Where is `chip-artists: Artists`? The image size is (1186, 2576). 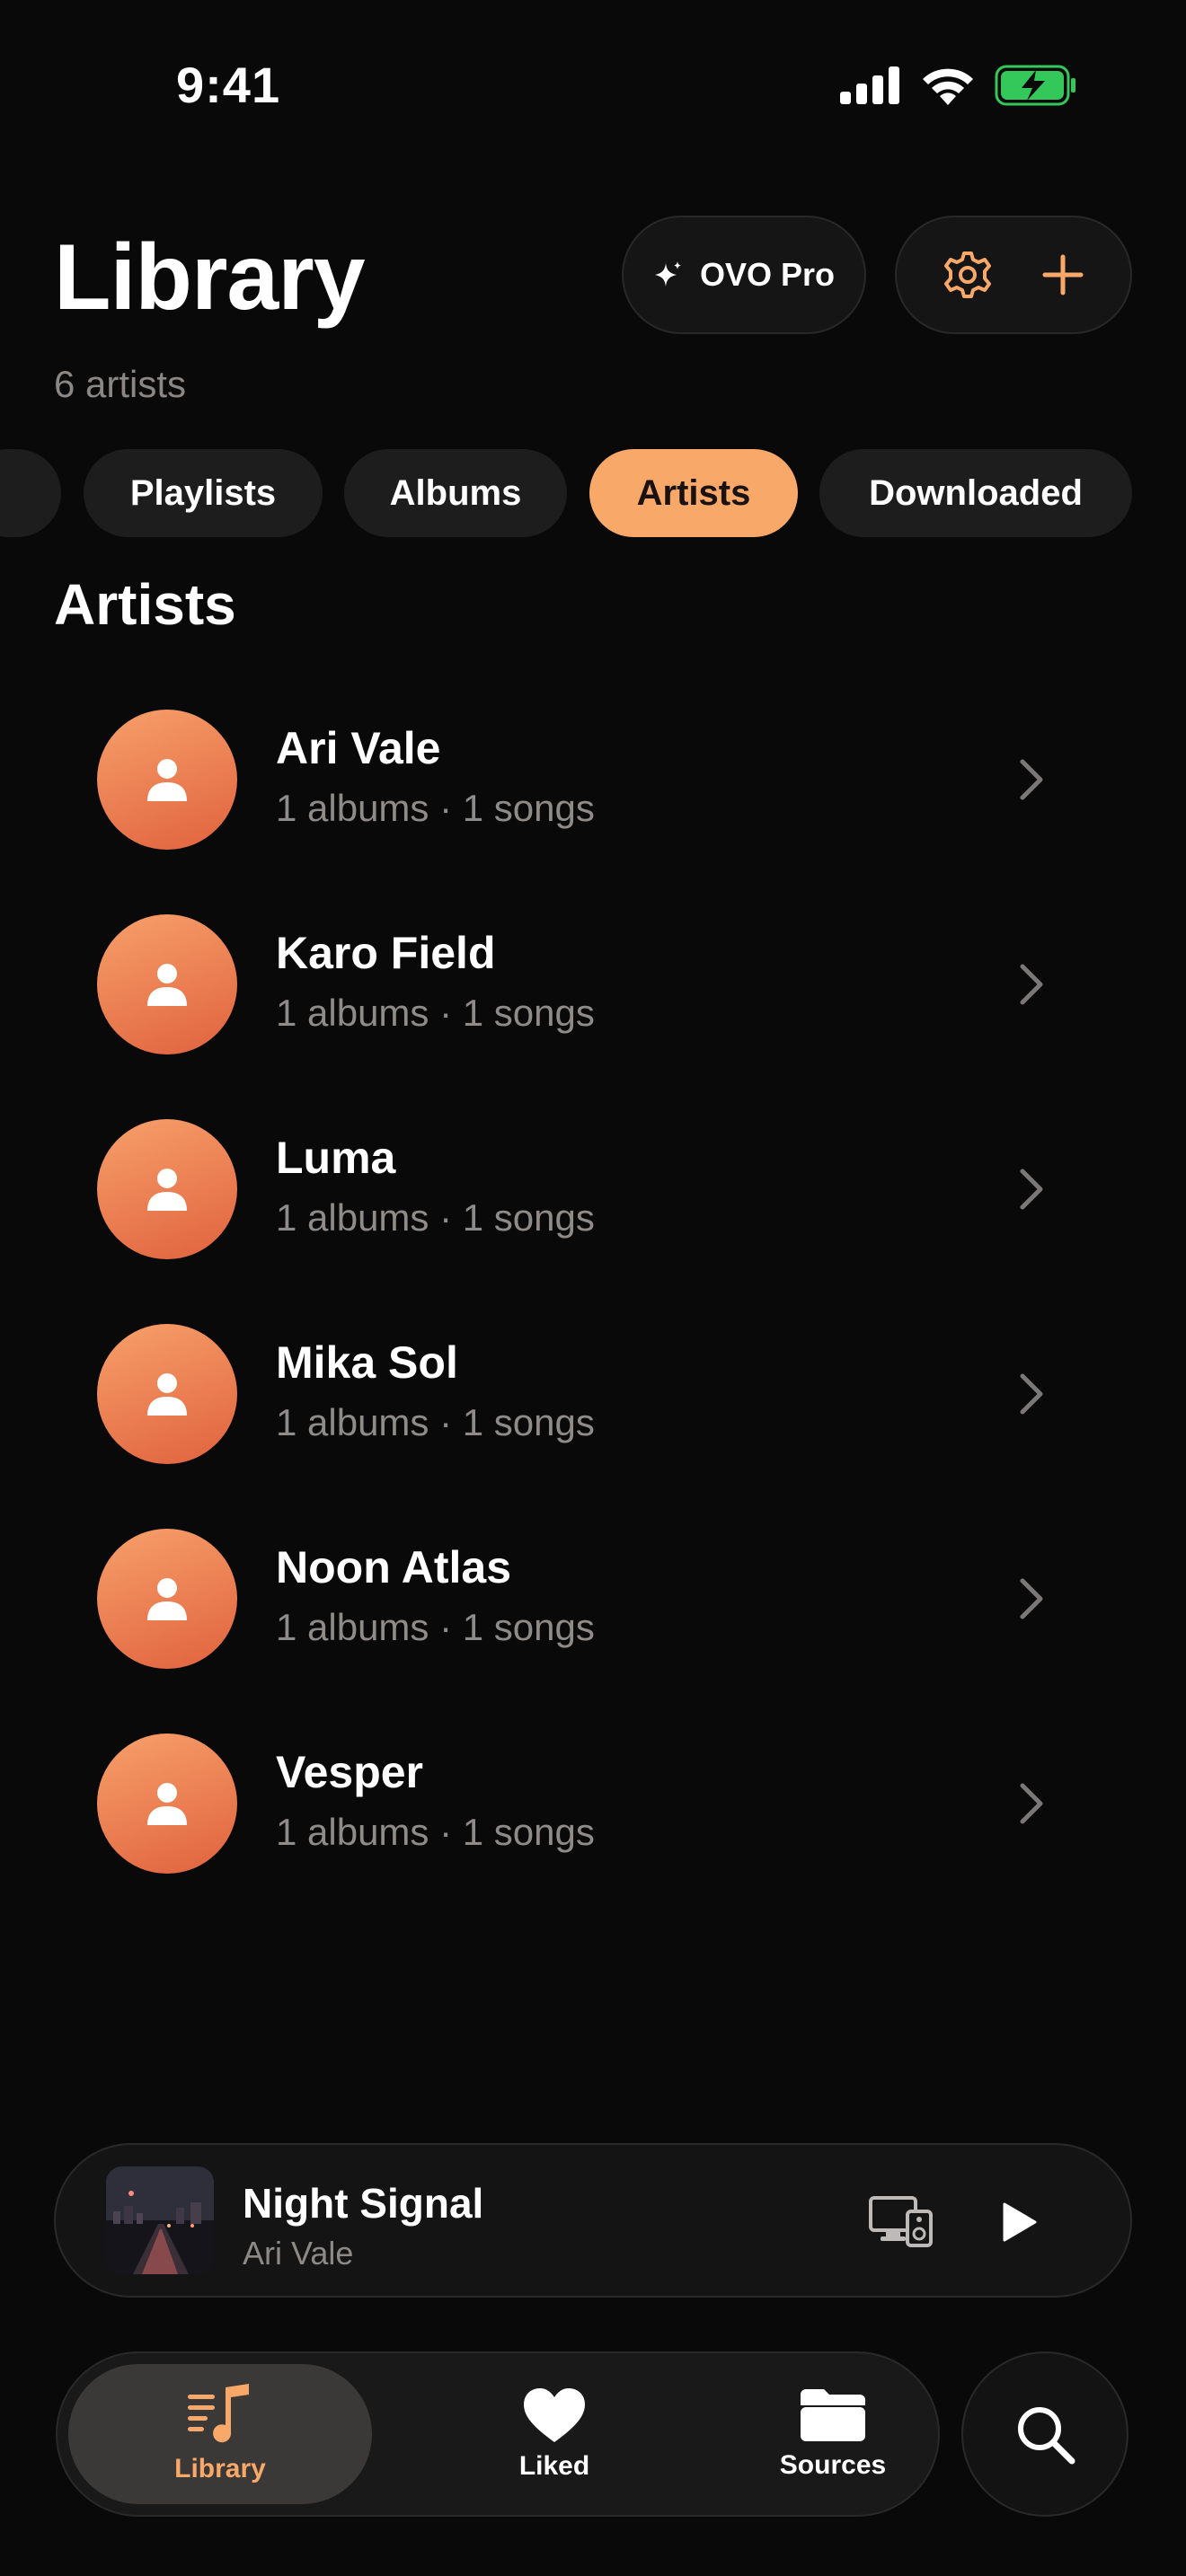
chip-artists: Artists is located at coordinates (693, 493).